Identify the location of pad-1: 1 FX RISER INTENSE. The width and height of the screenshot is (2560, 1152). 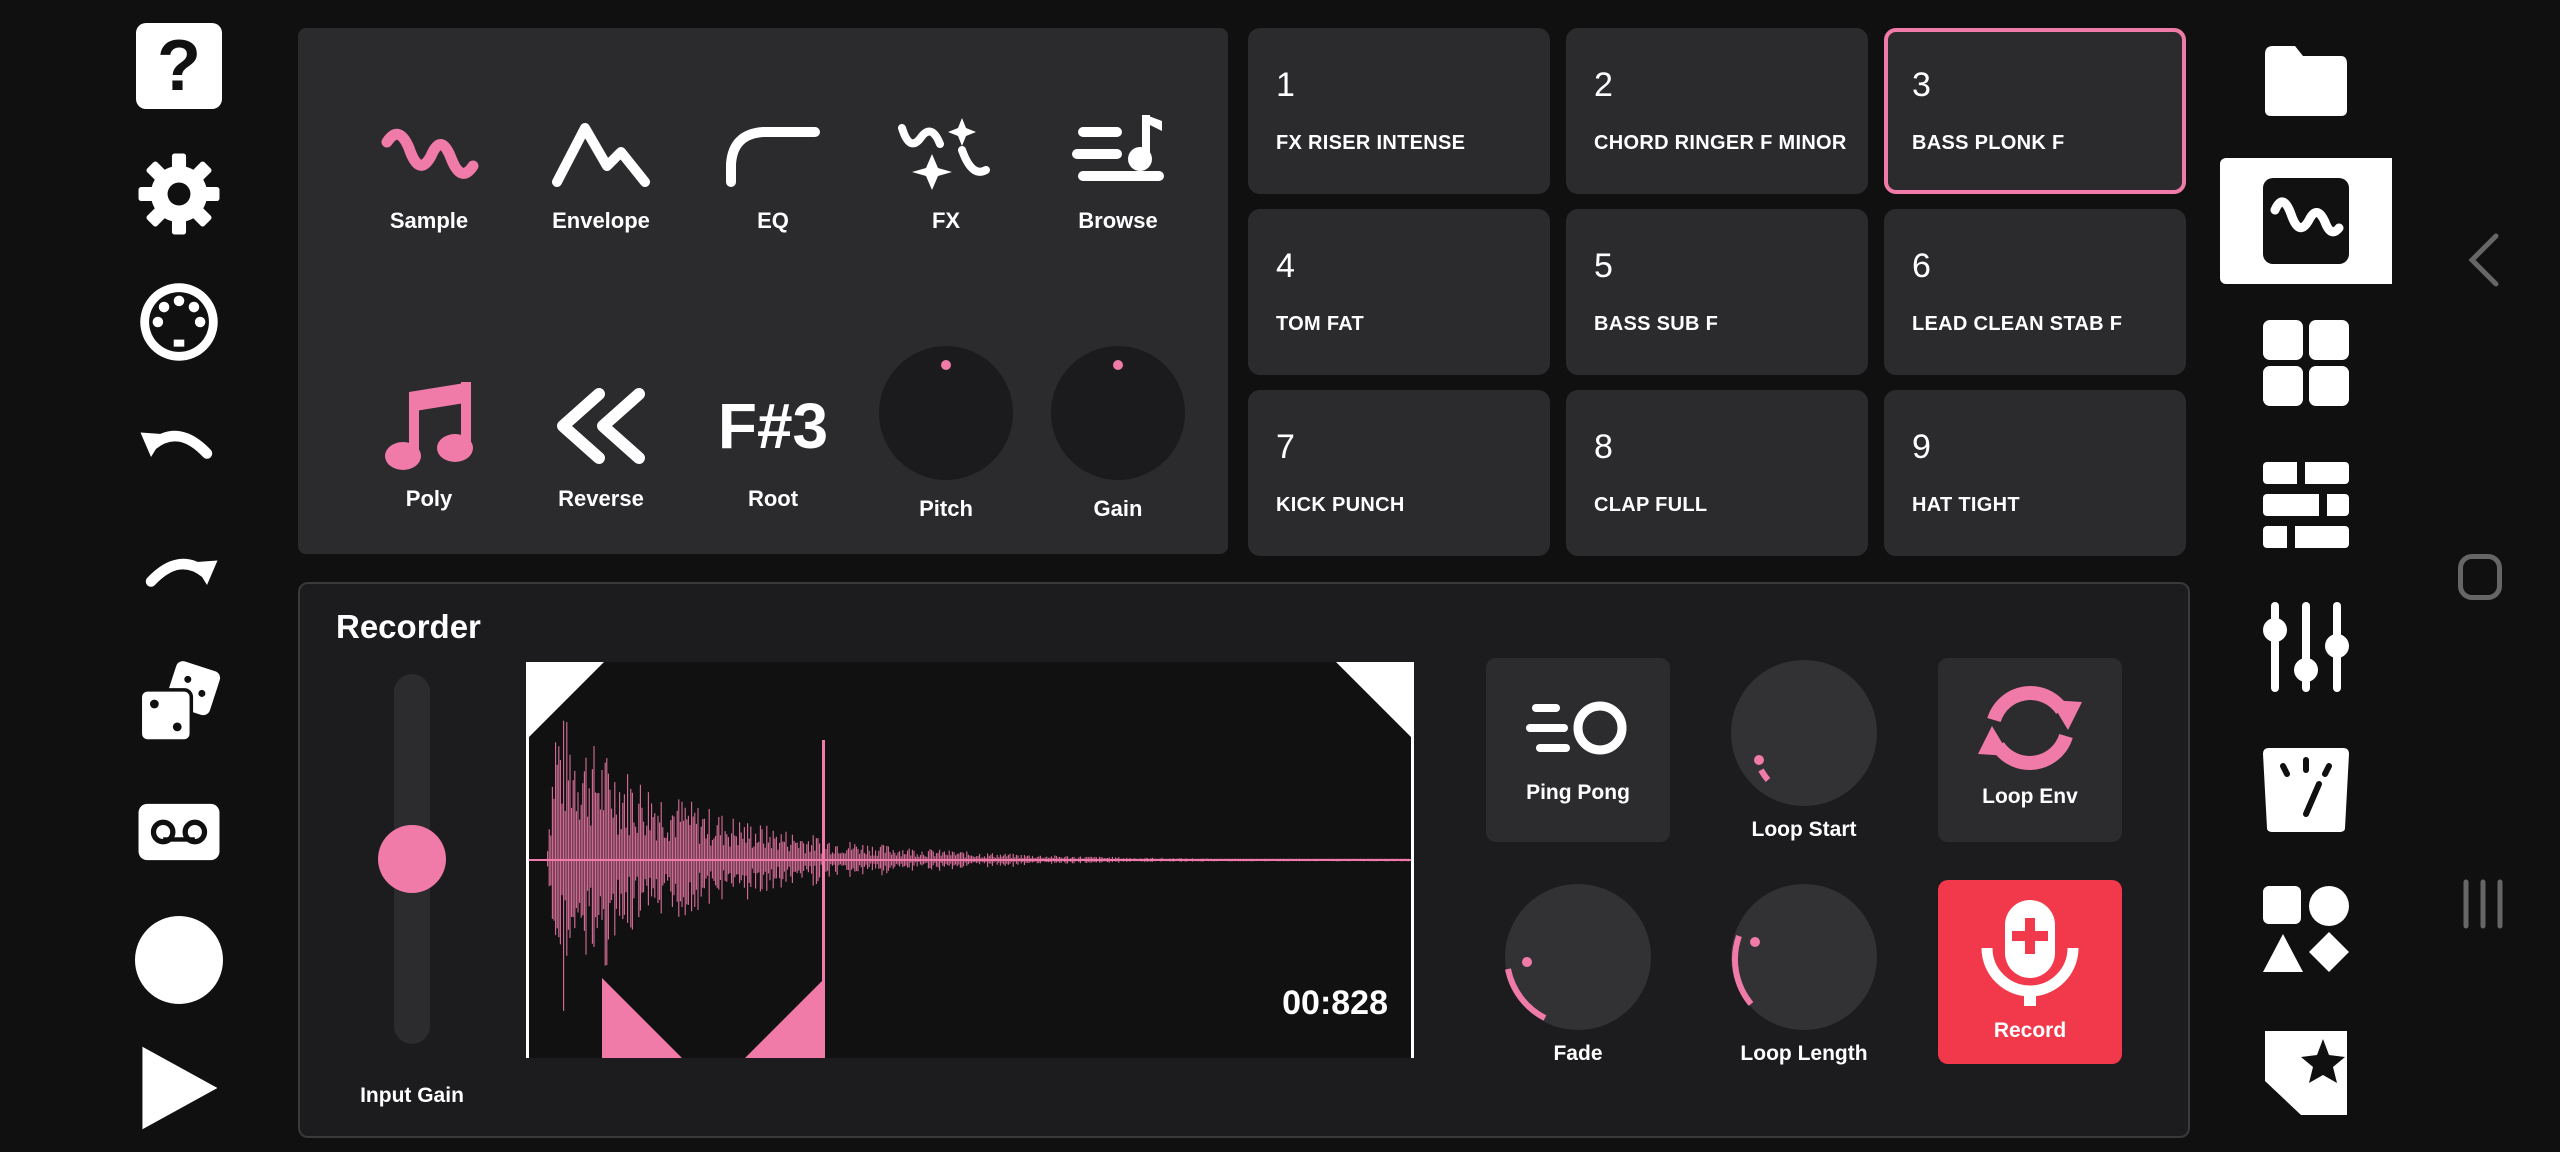
(1399, 111).